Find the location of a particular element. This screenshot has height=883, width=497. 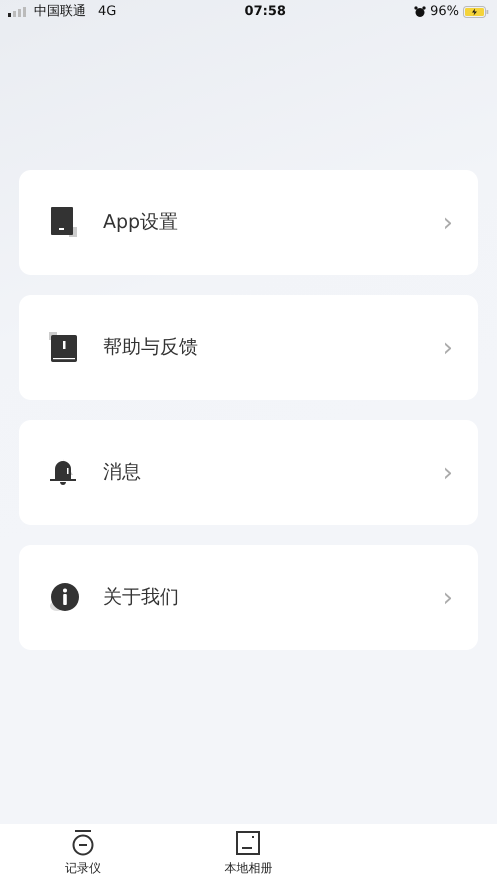

network-type: 4G is located at coordinates (107, 12).